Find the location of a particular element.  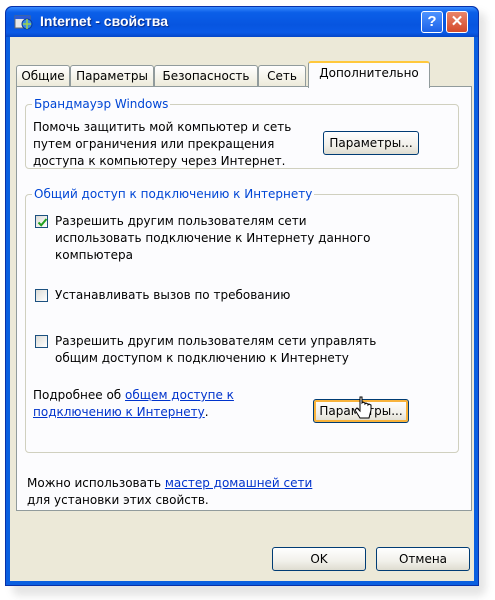

allow-control-checkbox is located at coordinates (41, 341).